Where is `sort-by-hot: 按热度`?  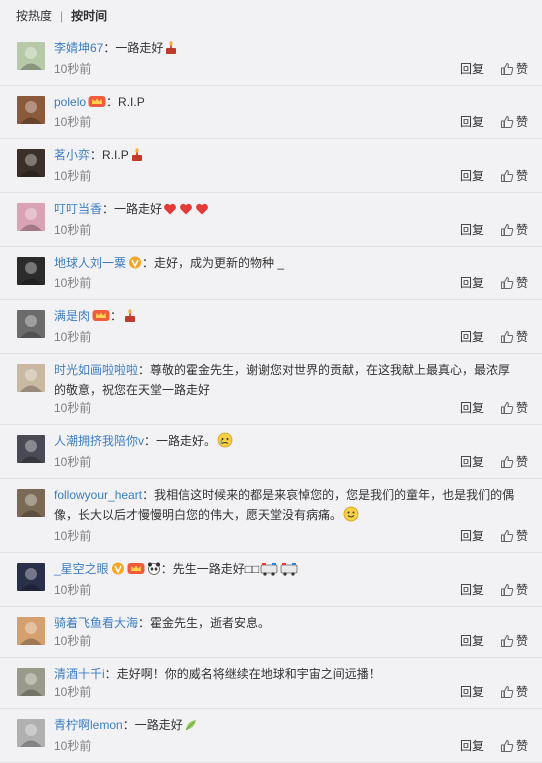 sort-by-hot: 按热度 is located at coordinates (34, 16).